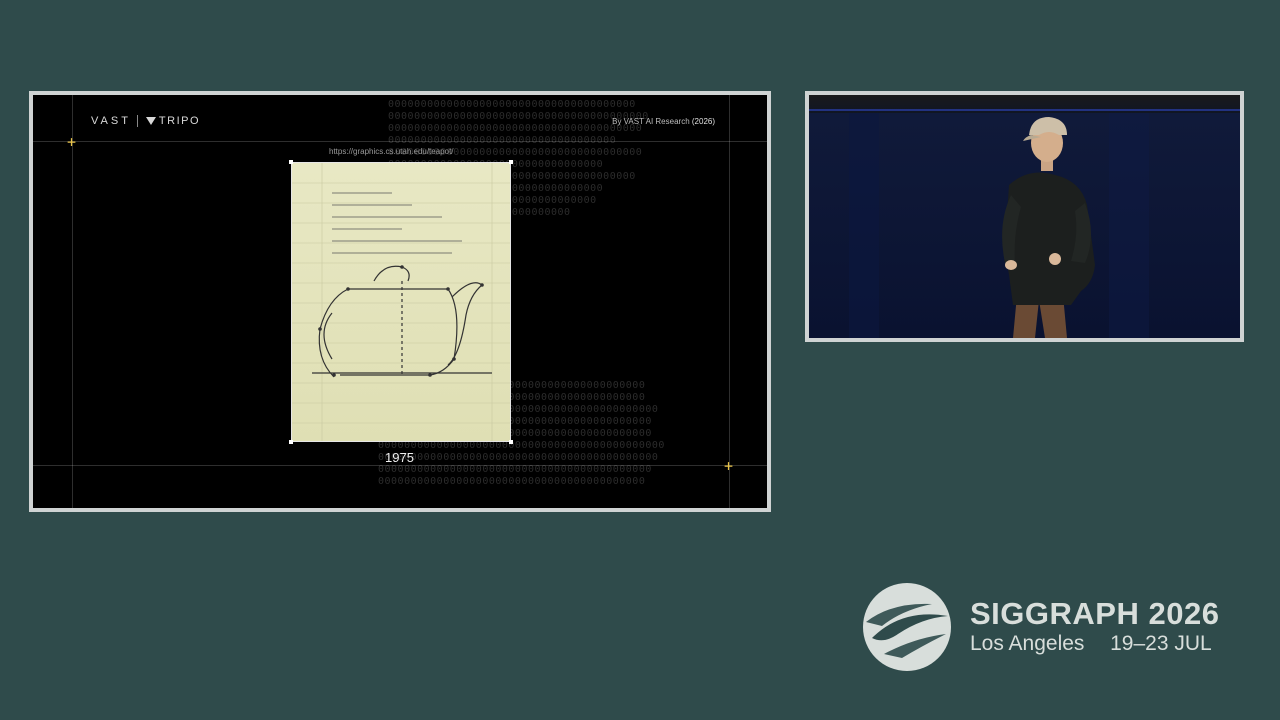 The height and width of the screenshot is (720, 1280). I want to click on siggraph-dates: 19–23 JUL, so click(1161, 643).